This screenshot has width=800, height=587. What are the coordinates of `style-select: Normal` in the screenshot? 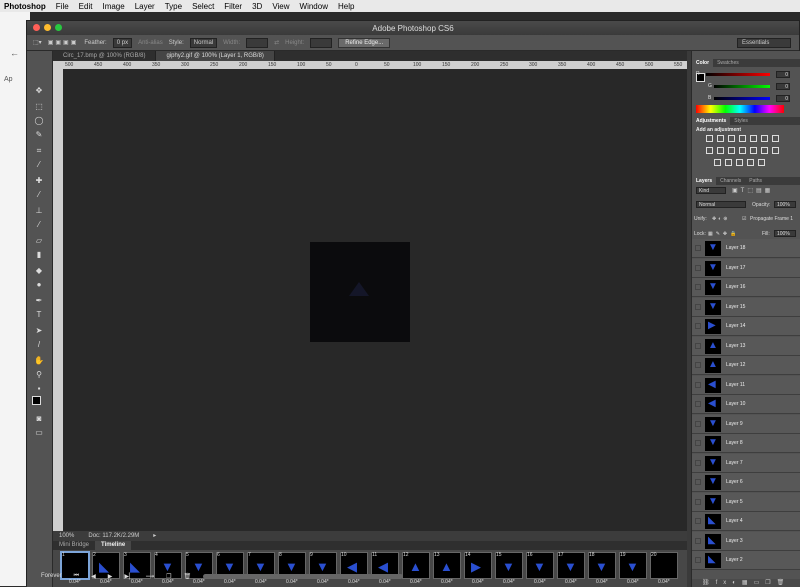 It's located at (203, 42).